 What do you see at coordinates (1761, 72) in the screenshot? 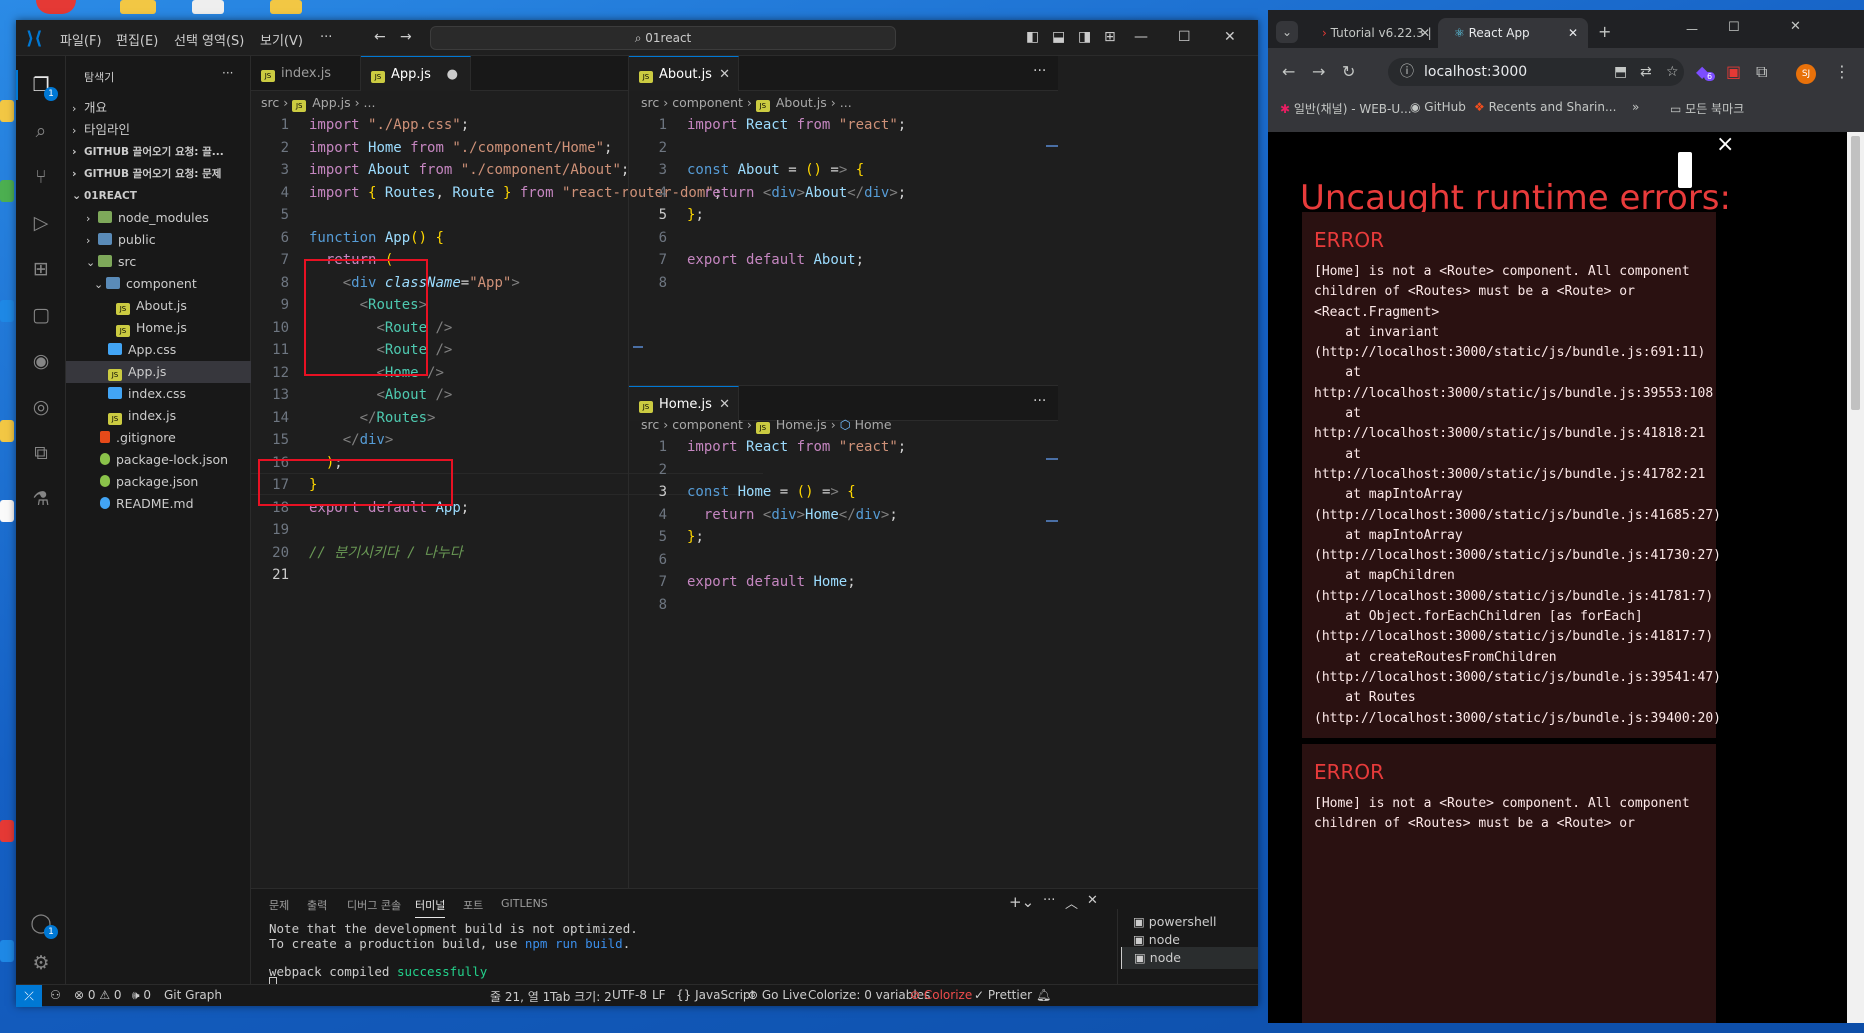
I see `extensions-puzzle-icon: ⧉` at bounding box center [1761, 72].